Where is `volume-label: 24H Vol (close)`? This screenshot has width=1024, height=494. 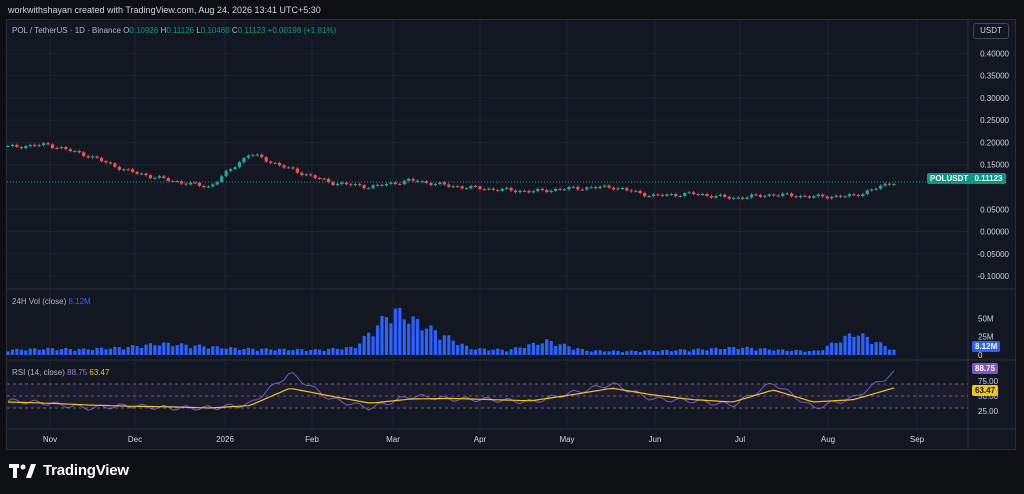 volume-label: 24H Vol (close) is located at coordinates (39, 301).